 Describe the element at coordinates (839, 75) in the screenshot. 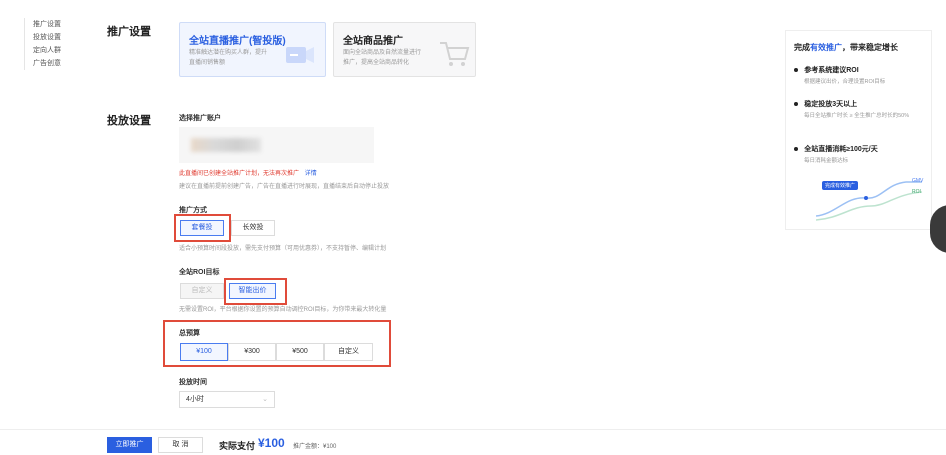

I see `tip-item-1: 参考系统建议ROI 根据建议出价，合理设置ROI目标` at that location.